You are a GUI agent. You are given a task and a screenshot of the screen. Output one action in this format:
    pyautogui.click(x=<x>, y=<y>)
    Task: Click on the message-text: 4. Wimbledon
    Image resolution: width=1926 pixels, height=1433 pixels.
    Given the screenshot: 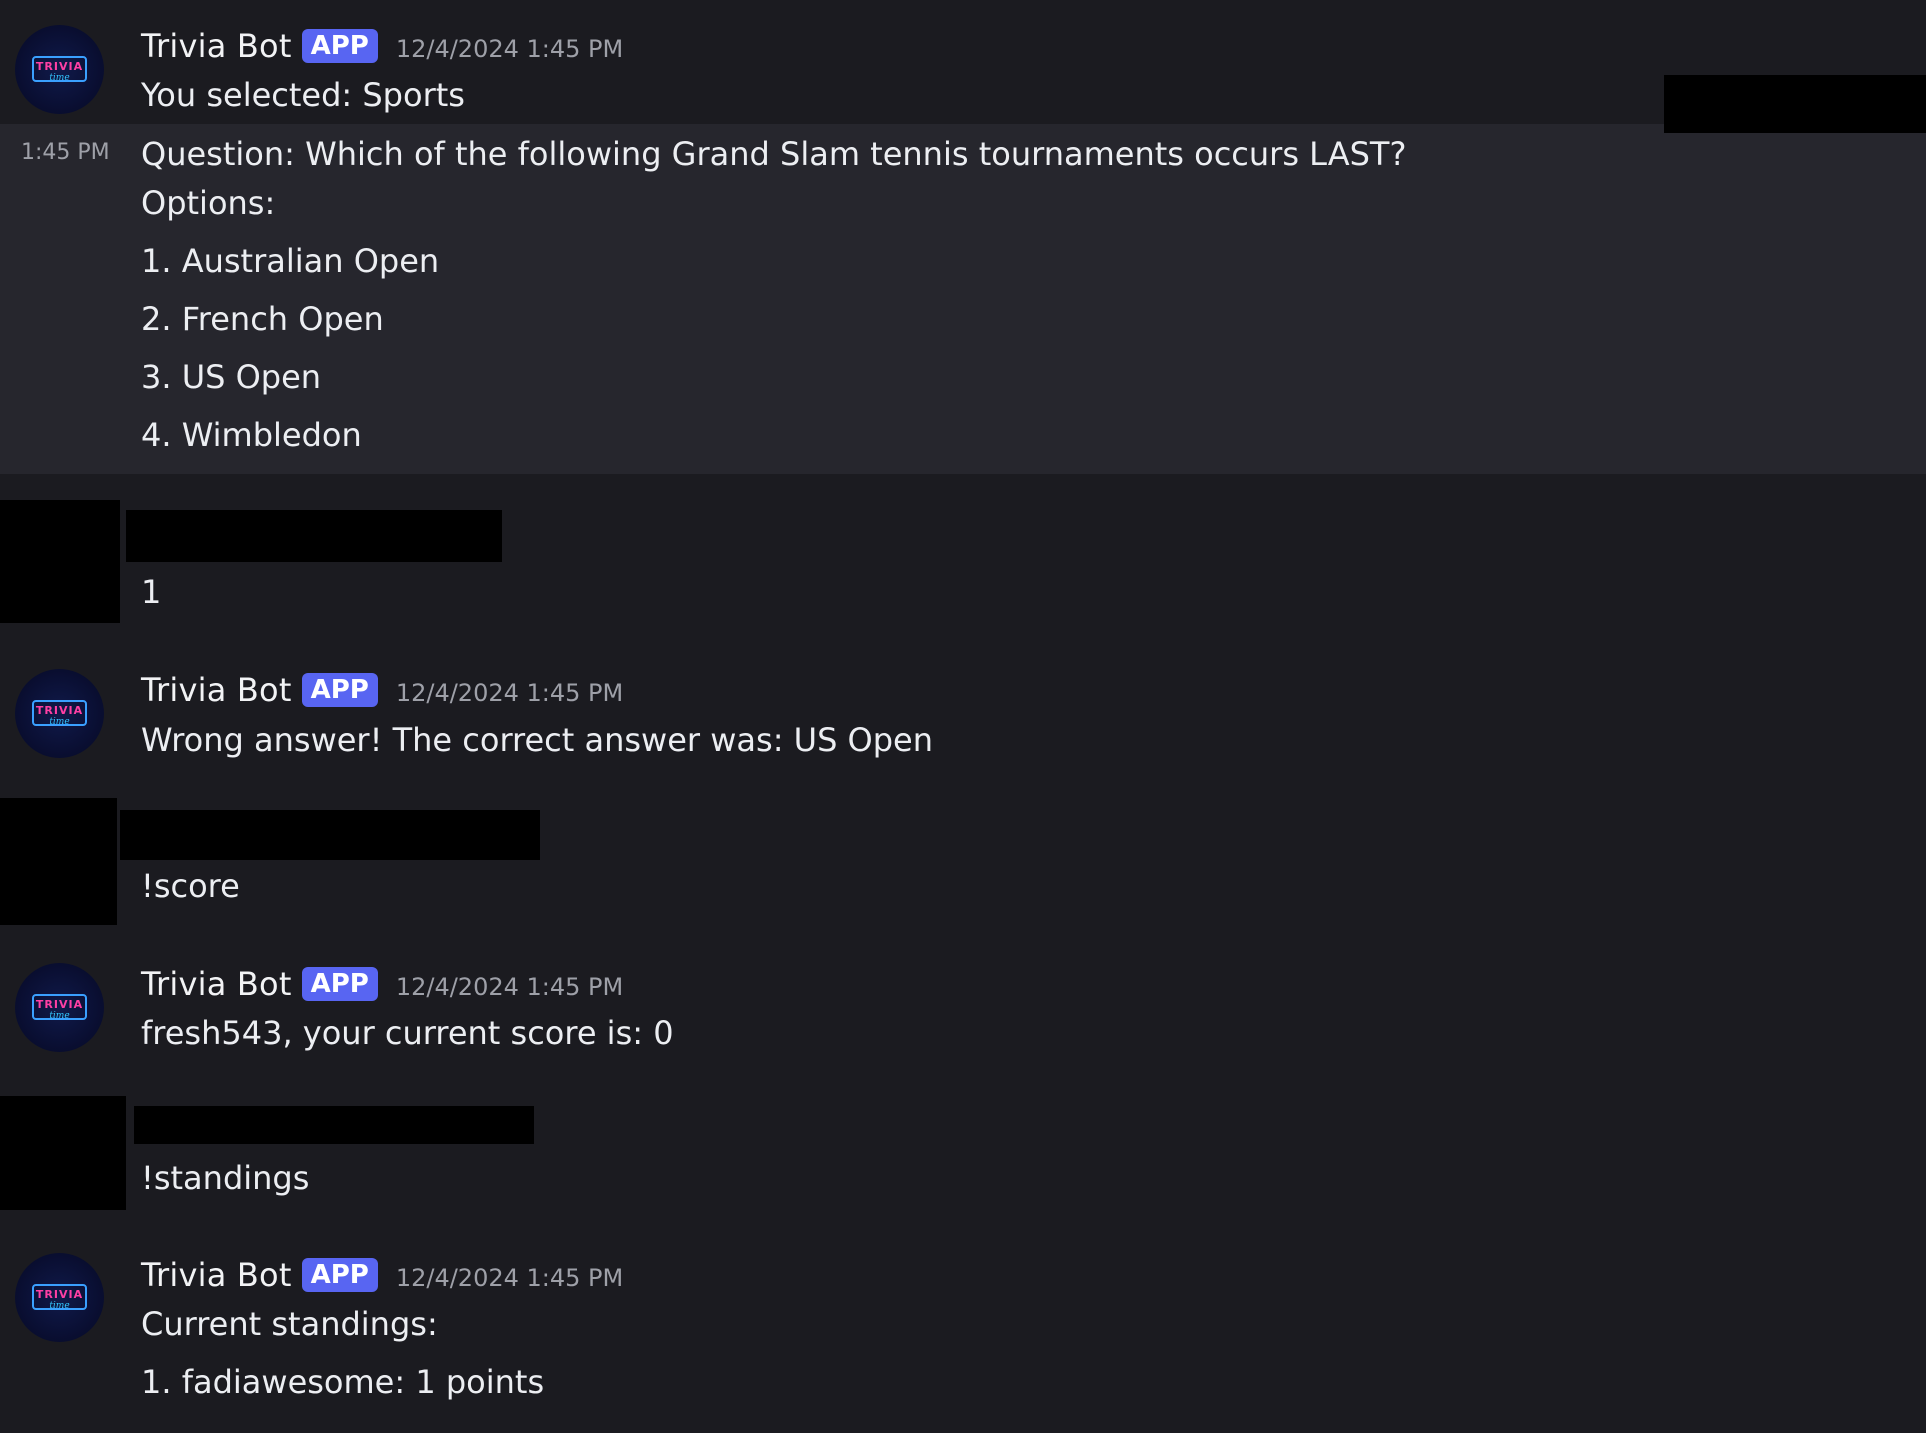 What is the action you would take?
    pyautogui.click(x=251, y=435)
    